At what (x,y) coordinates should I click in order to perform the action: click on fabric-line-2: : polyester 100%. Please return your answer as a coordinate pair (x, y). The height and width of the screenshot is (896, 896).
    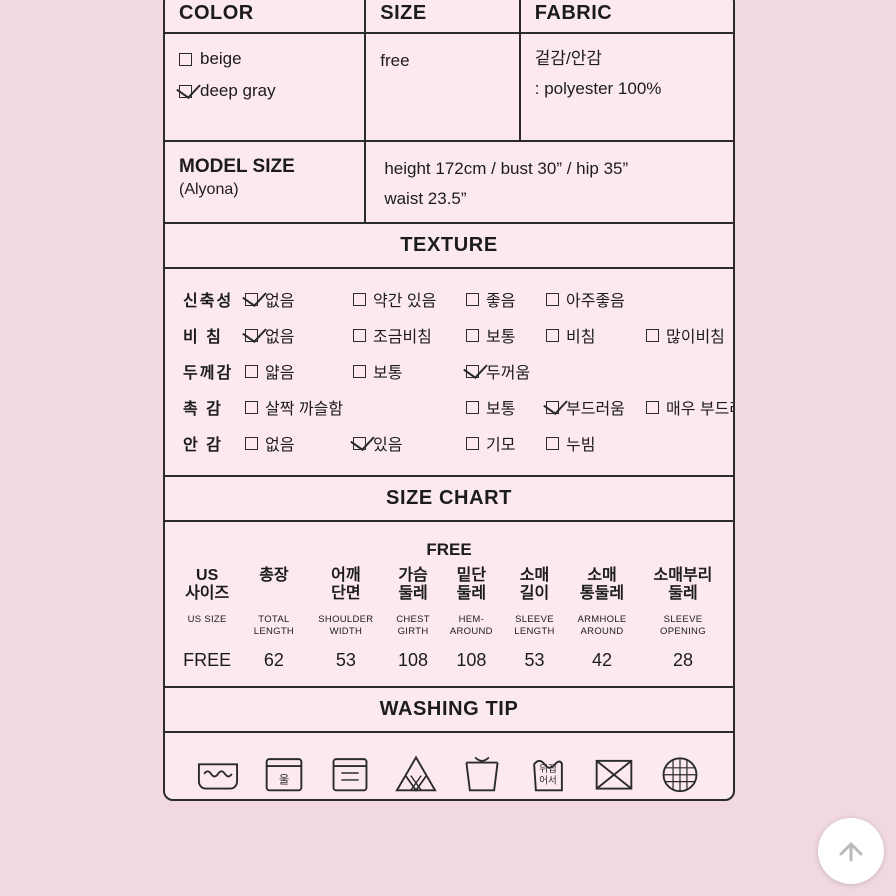
    Looking at the image, I should click on (598, 89).